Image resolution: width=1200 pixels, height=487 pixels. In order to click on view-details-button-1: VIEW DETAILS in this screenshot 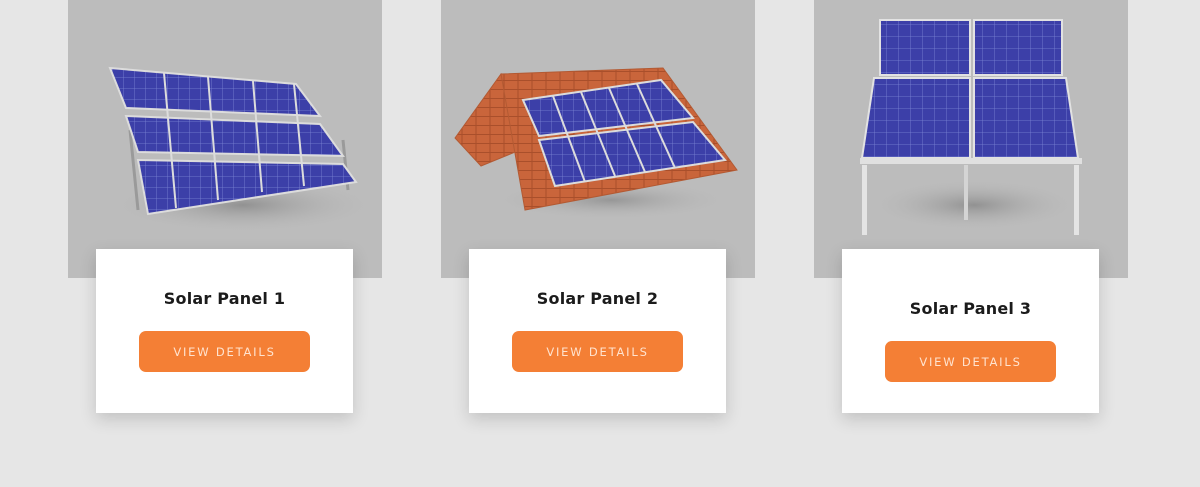, I will do `click(224, 351)`.